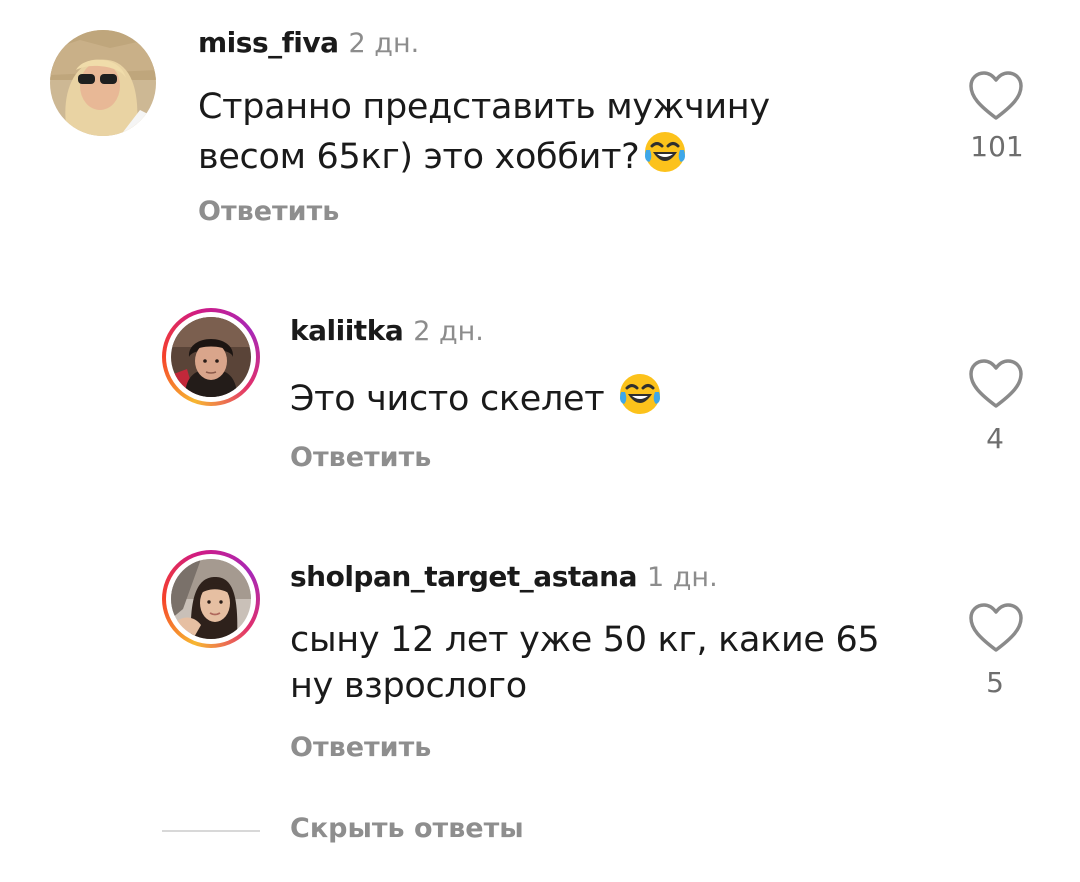 The image size is (1080, 882). Describe the element at coordinates (360, 457) in the screenshot. I see `comment-2-reply-button: Ответить` at that location.